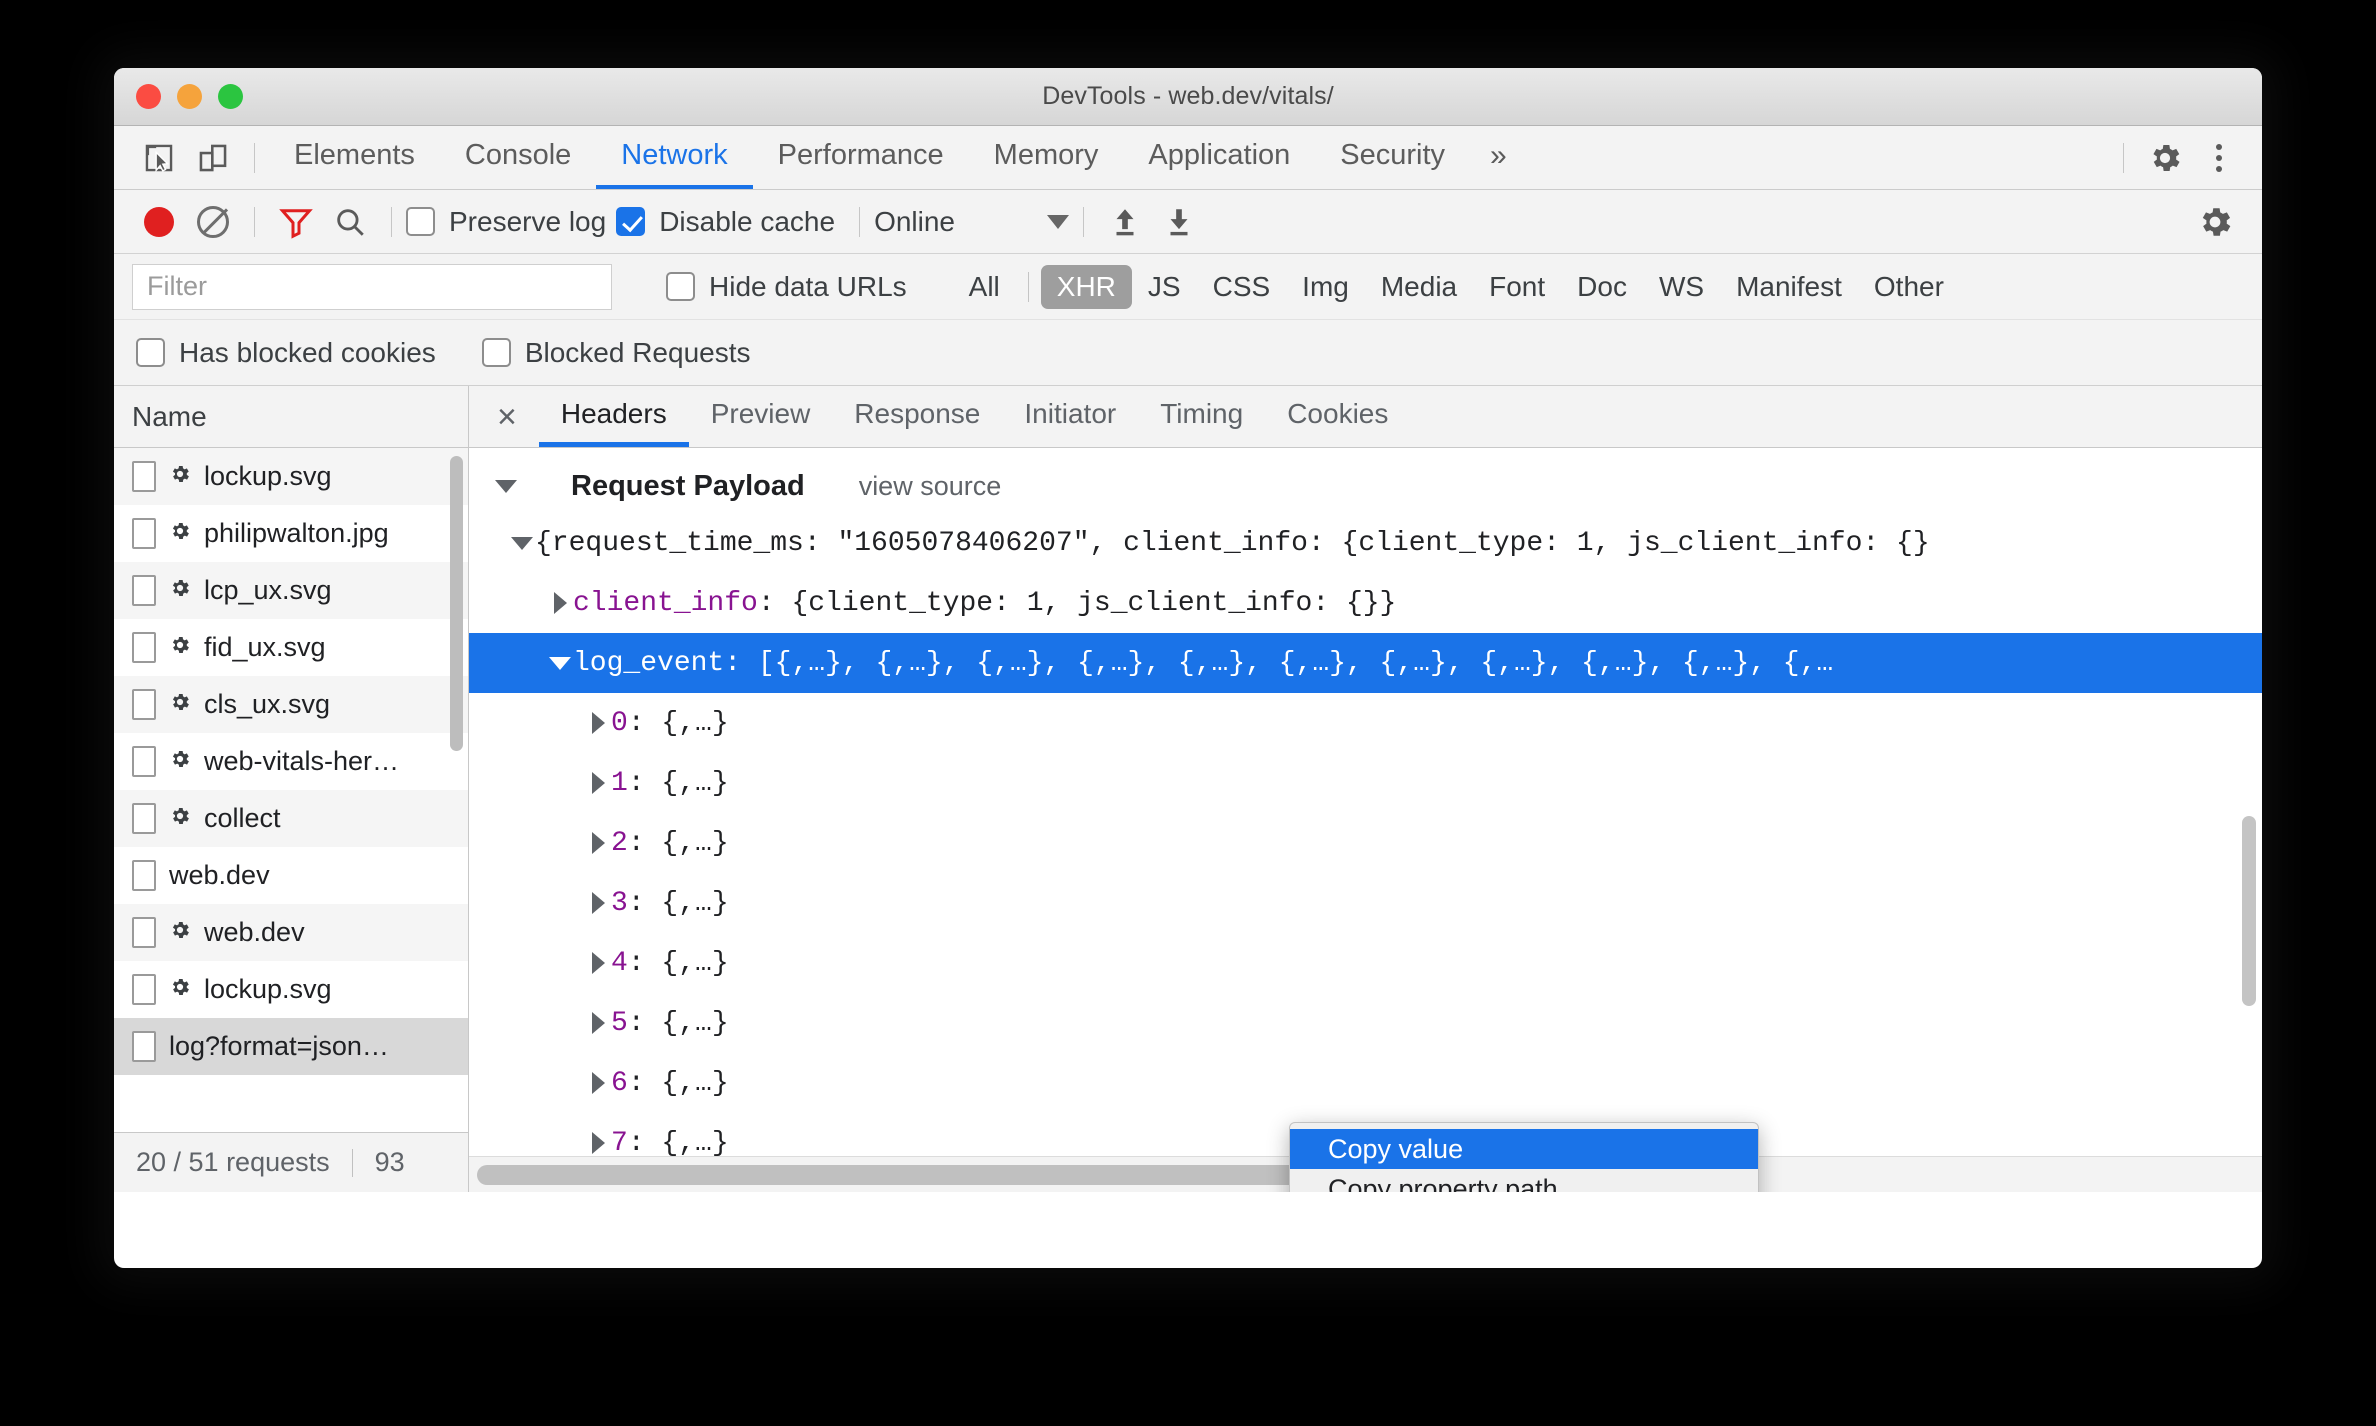 The height and width of the screenshot is (1426, 2376). Describe the element at coordinates (1524, 1181) in the screenshot. I see `menu-item-copy-property-path: Copy property path` at that location.